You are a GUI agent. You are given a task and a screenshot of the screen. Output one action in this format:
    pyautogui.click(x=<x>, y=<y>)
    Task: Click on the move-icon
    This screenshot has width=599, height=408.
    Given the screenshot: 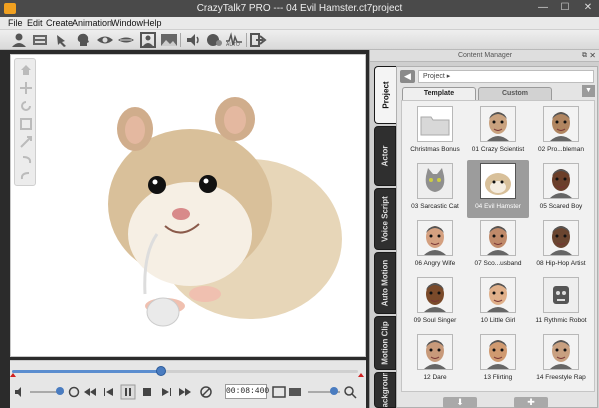 What is the action you would take?
    pyautogui.click(x=26, y=88)
    